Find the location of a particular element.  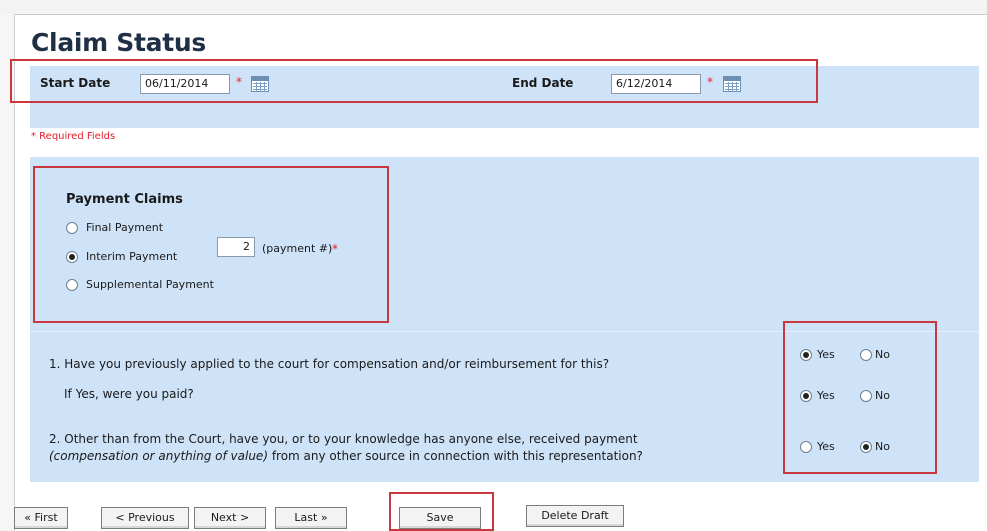

required-fields-note: * Required Fields is located at coordinates (73, 136).